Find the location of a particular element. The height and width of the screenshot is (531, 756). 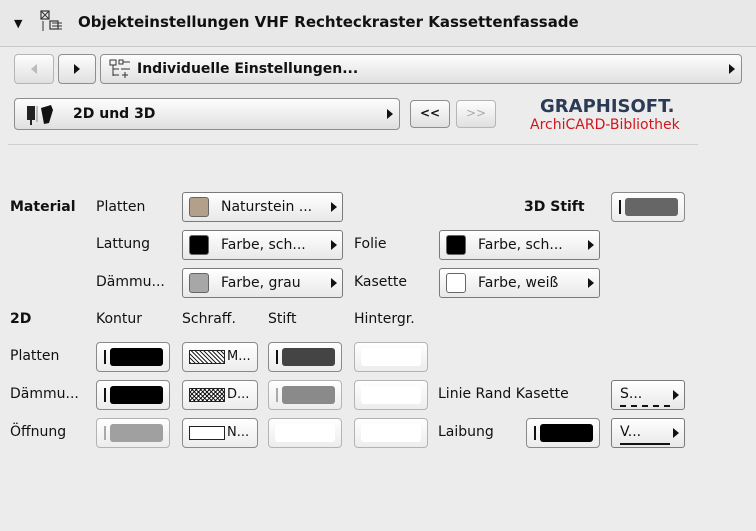

twod-section-label: 2D is located at coordinates (21, 319).